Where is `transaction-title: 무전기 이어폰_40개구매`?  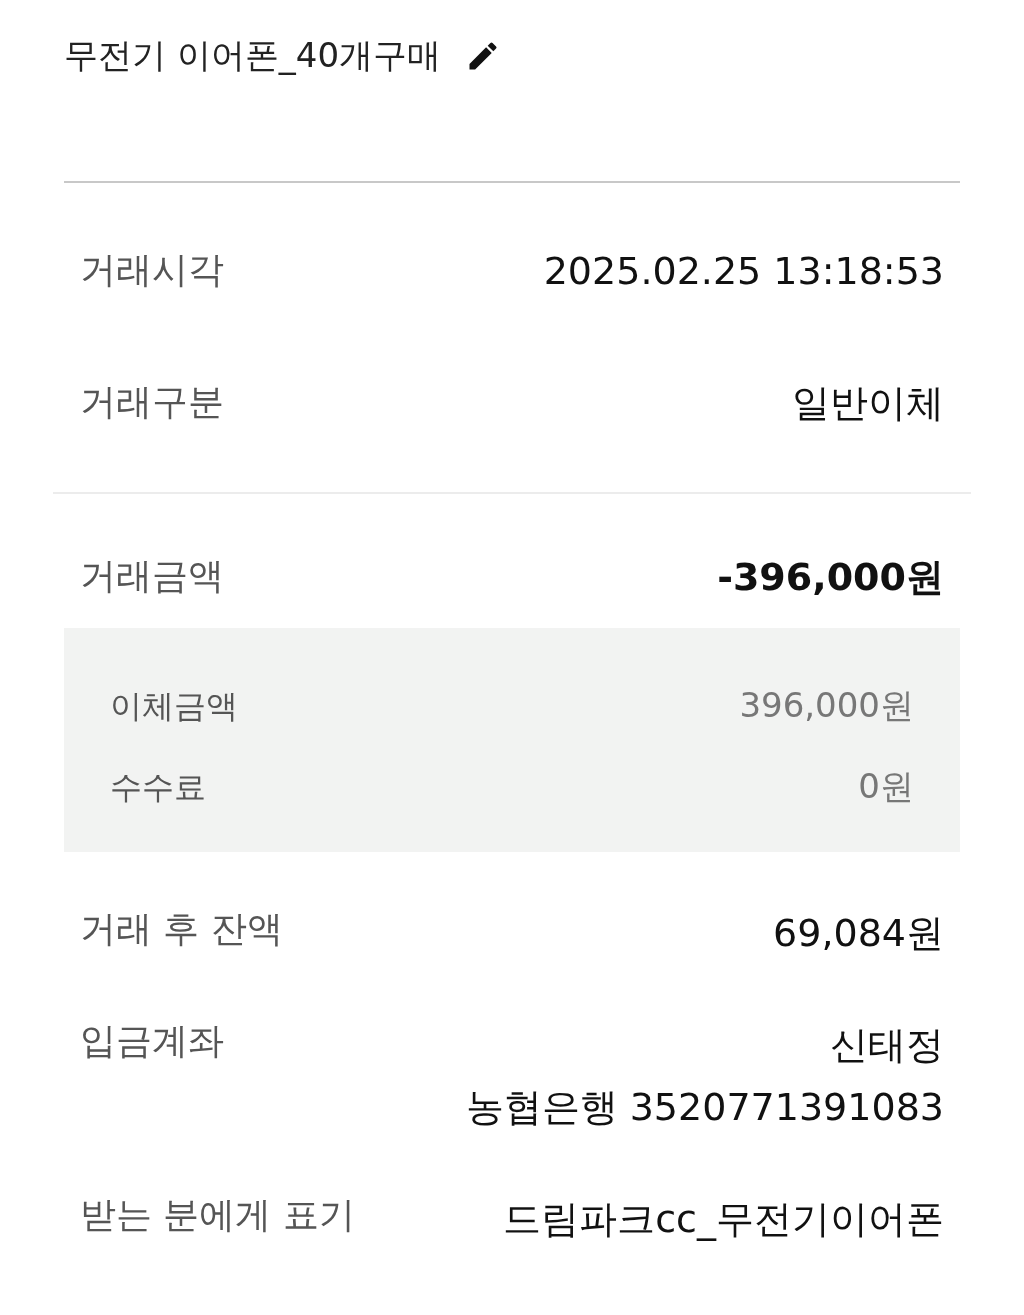 transaction-title: 무전기 이어폰_40개구매 is located at coordinates (253, 55).